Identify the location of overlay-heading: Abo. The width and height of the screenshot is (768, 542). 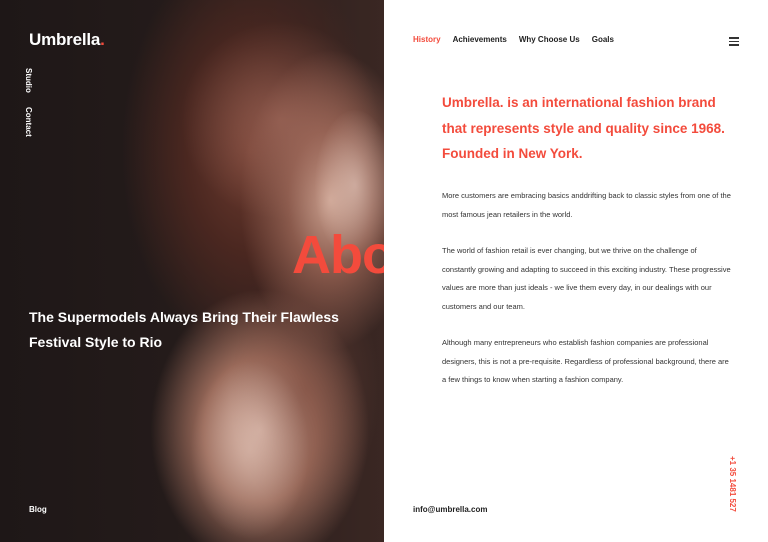
(338, 255).